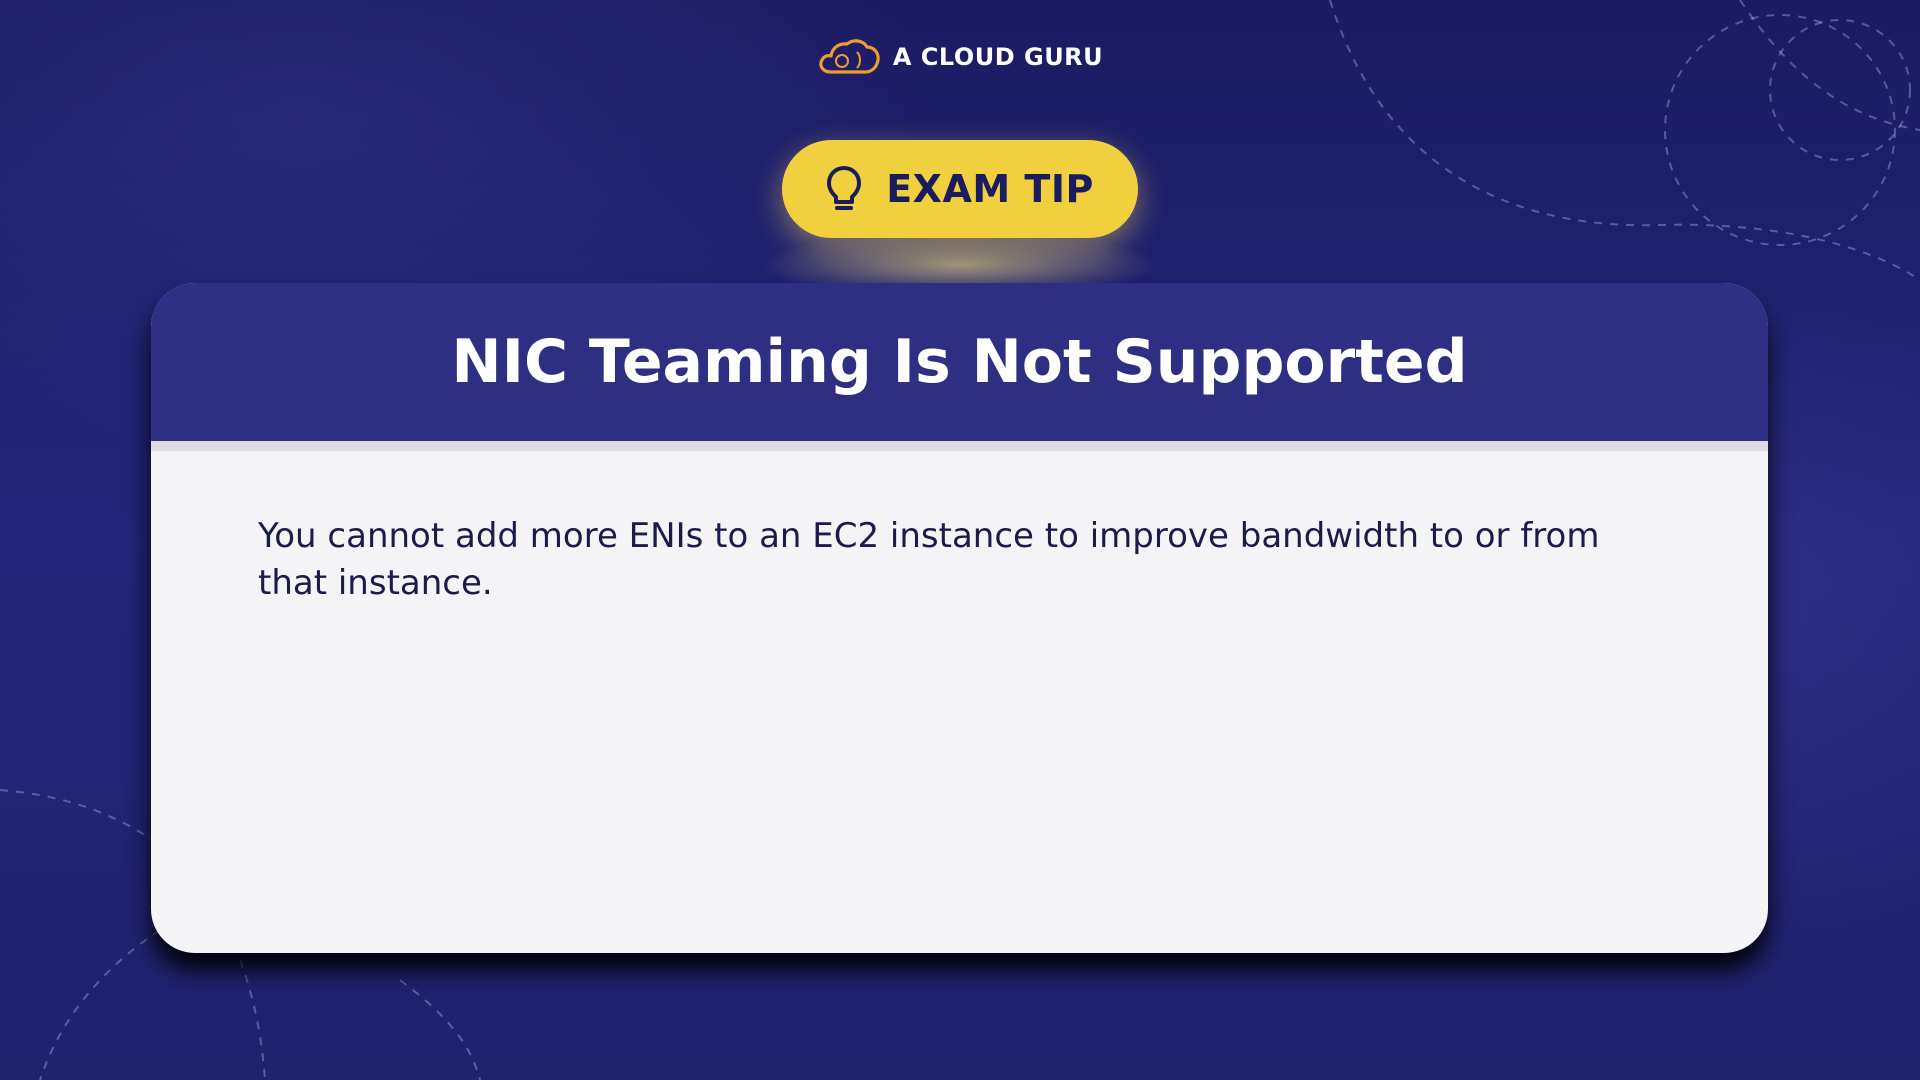 Image resolution: width=1920 pixels, height=1080 pixels. I want to click on lightbulb-icon, so click(844, 188).